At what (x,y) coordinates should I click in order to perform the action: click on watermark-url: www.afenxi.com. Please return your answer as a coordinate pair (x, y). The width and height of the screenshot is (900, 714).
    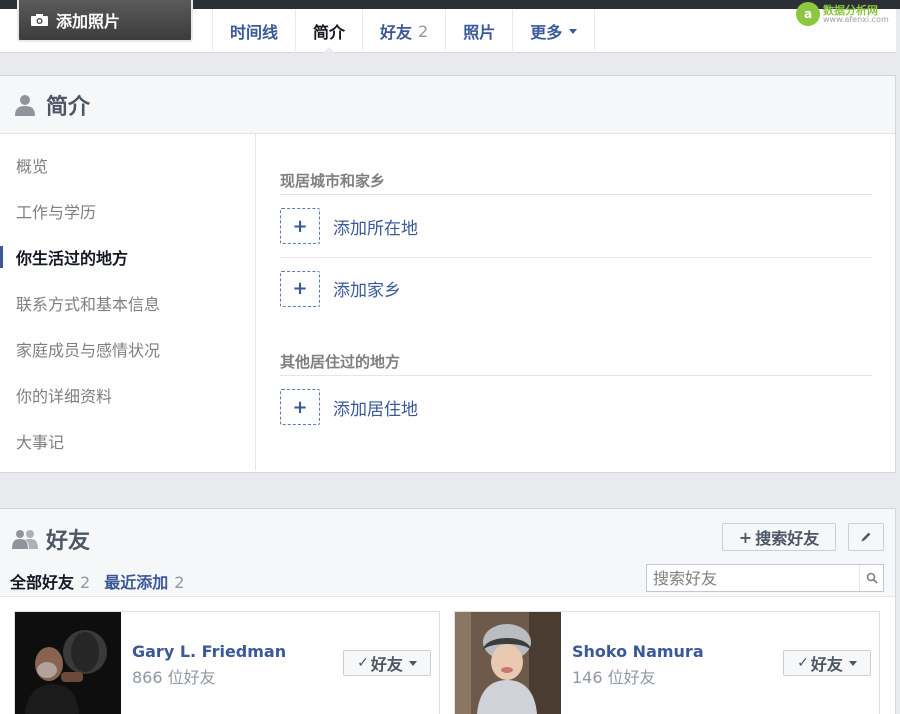
    Looking at the image, I should click on (856, 19).